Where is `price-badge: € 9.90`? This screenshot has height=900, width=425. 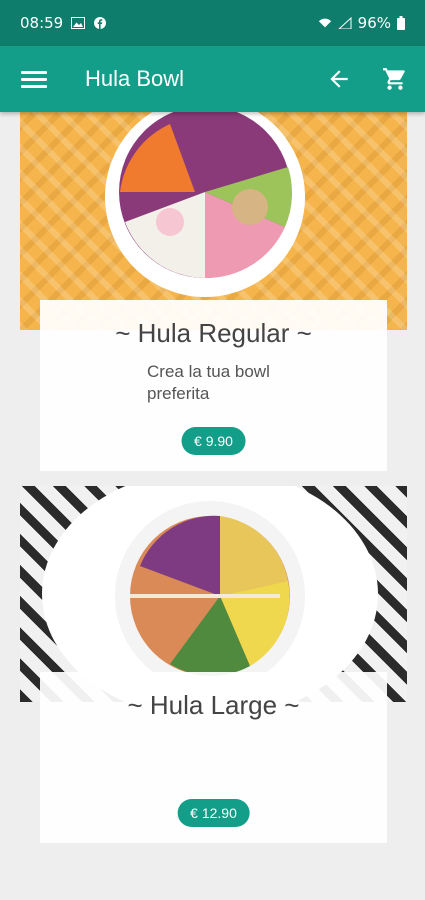
price-badge: € 9.90 is located at coordinates (213, 441).